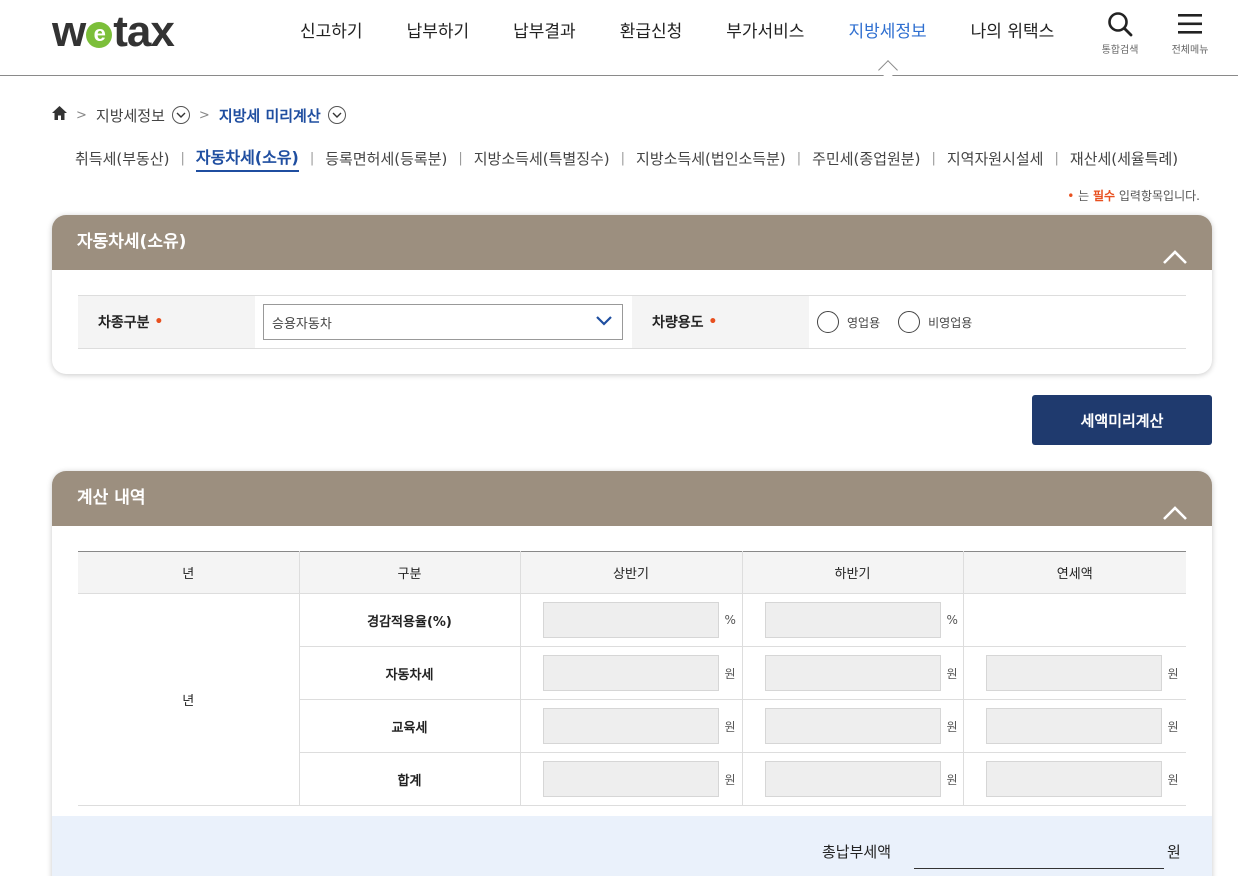 This screenshot has width=1238, height=876. What do you see at coordinates (1174, 852) in the screenshot?
I see `total-payment-unit: 원` at bounding box center [1174, 852].